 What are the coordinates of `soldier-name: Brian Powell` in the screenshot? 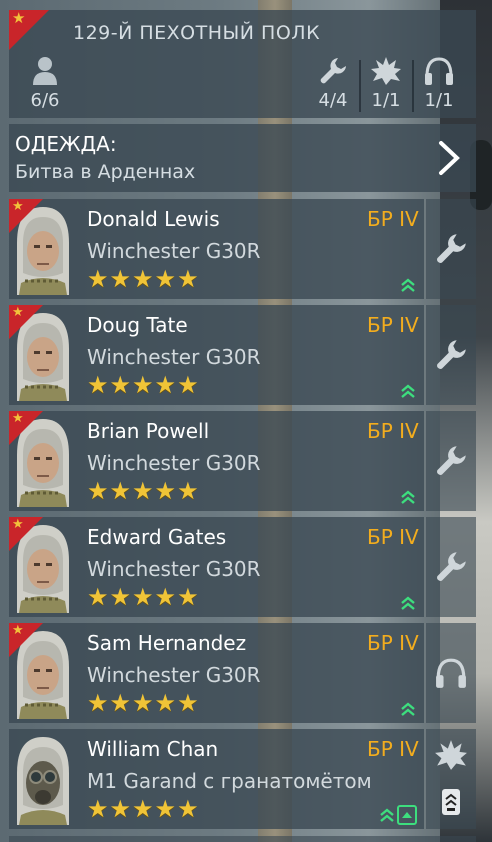 It's located at (148, 431).